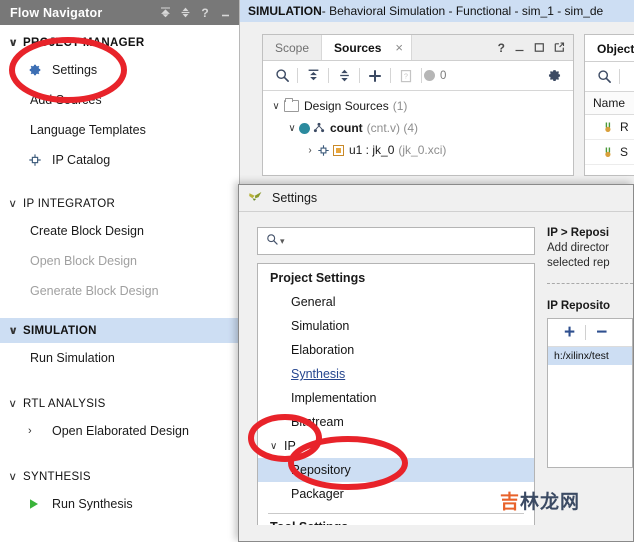 This screenshot has height=542, width=634. What do you see at coordinates (92, 504) in the screenshot?
I see `sidebar-item-label: Run Synthesis` at bounding box center [92, 504].